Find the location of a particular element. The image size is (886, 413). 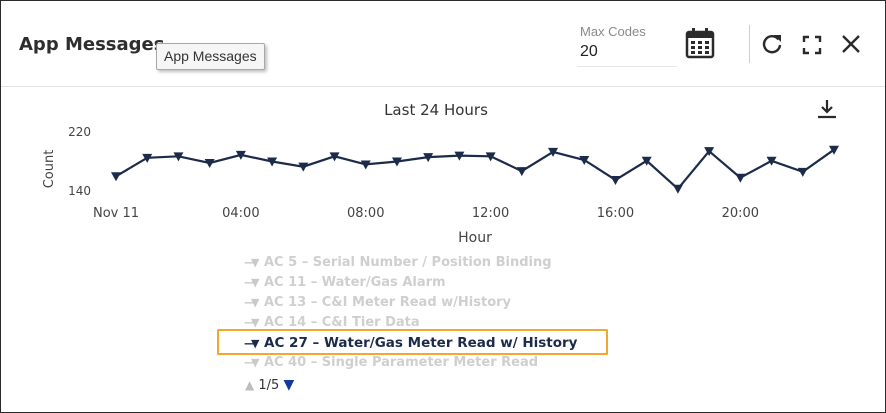

x-tick-label: 04:00 is located at coordinates (240, 213).